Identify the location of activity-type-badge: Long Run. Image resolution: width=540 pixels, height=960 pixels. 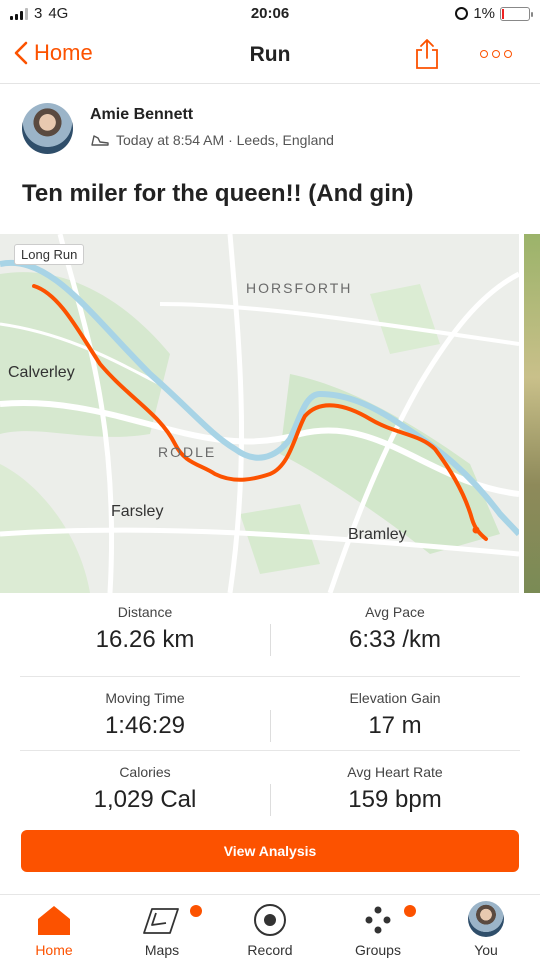
(49, 254).